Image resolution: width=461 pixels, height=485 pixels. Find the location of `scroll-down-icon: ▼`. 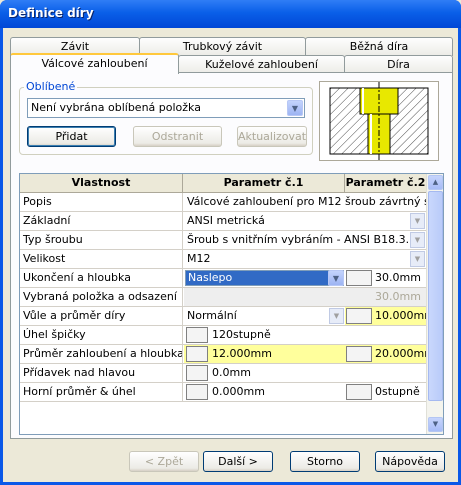

scroll-down-icon: ▼ is located at coordinates (435, 424).